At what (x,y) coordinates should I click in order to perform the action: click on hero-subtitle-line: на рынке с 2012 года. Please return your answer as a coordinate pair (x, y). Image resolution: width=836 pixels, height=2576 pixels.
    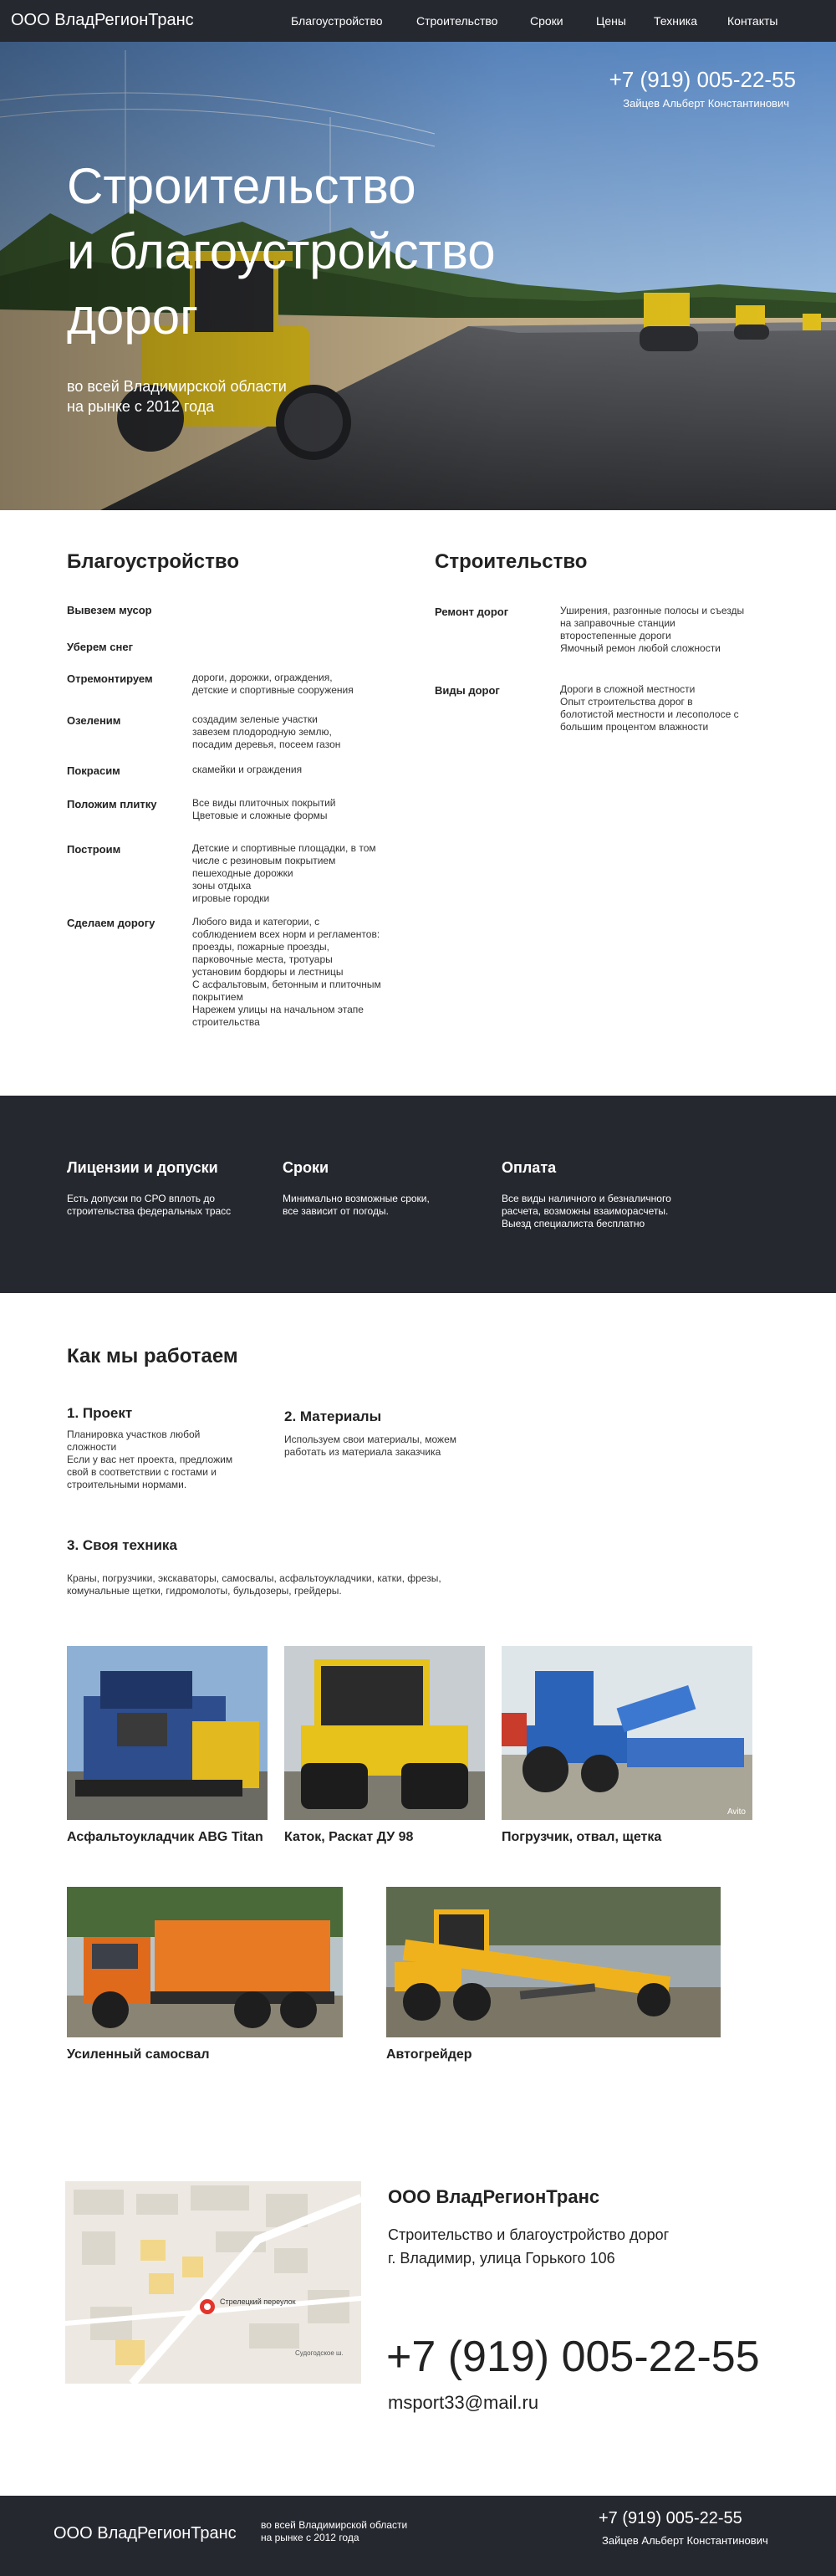
    Looking at the image, I should click on (141, 406).